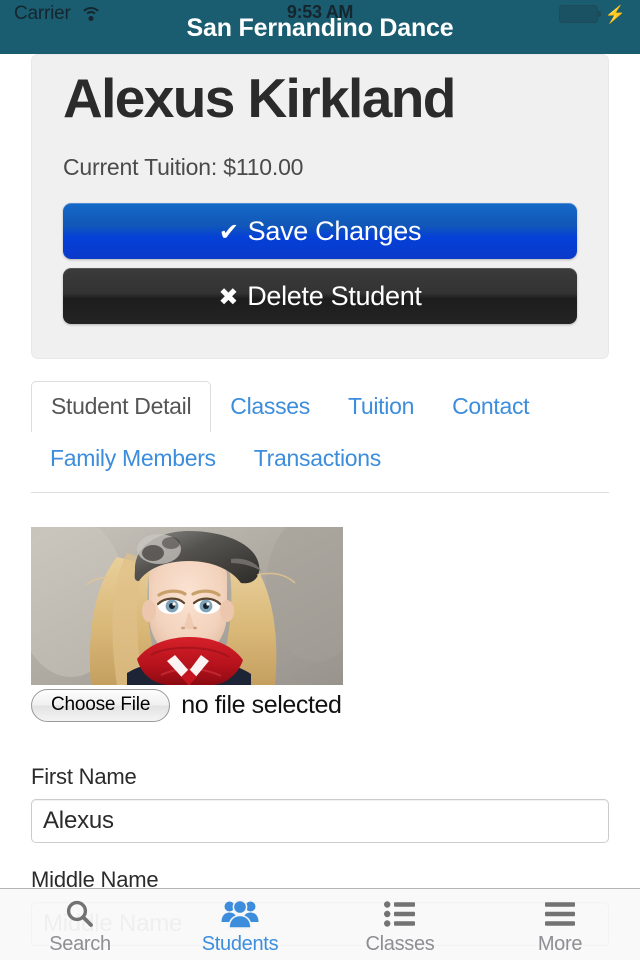 This screenshot has height=960, width=640. I want to click on search-icon, so click(80, 914).